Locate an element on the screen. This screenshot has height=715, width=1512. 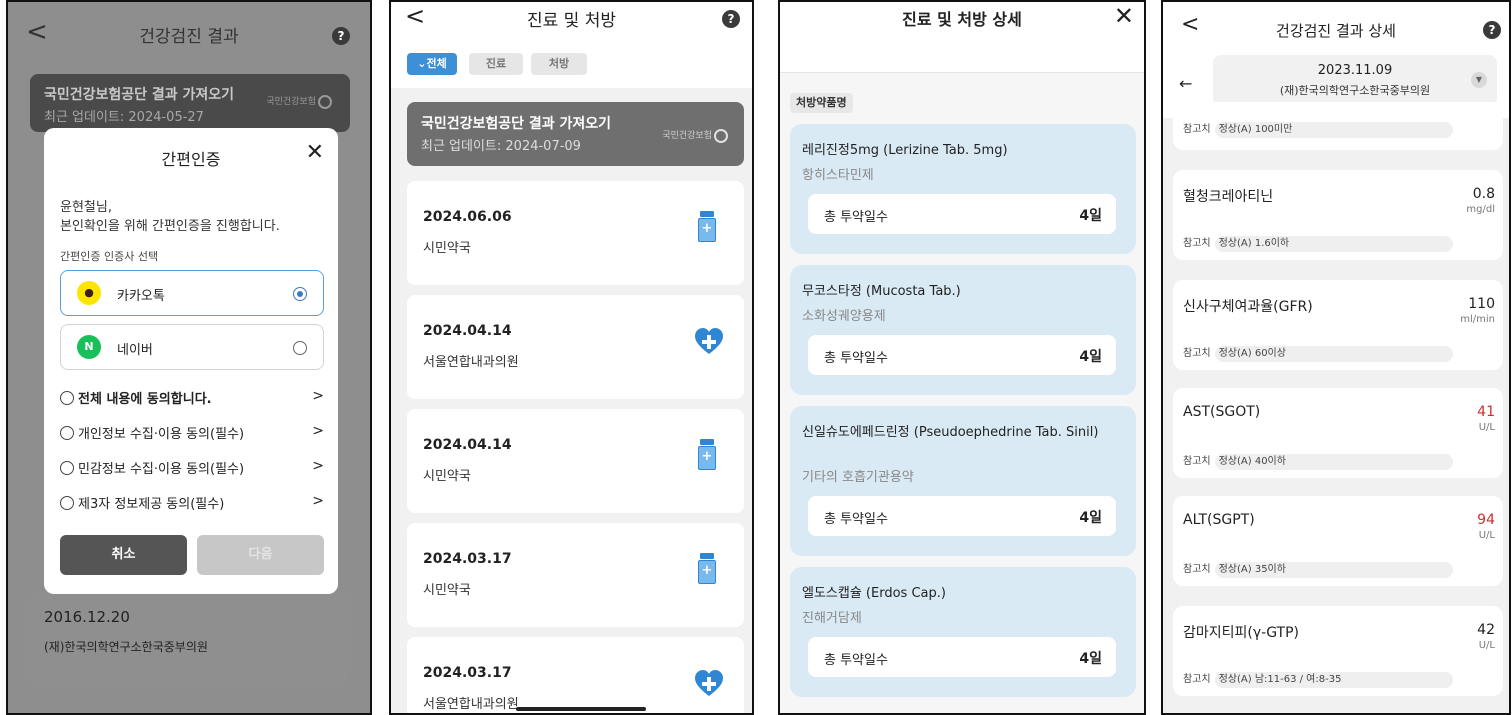
record-date: 2024.06.06 is located at coordinates (467, 217).